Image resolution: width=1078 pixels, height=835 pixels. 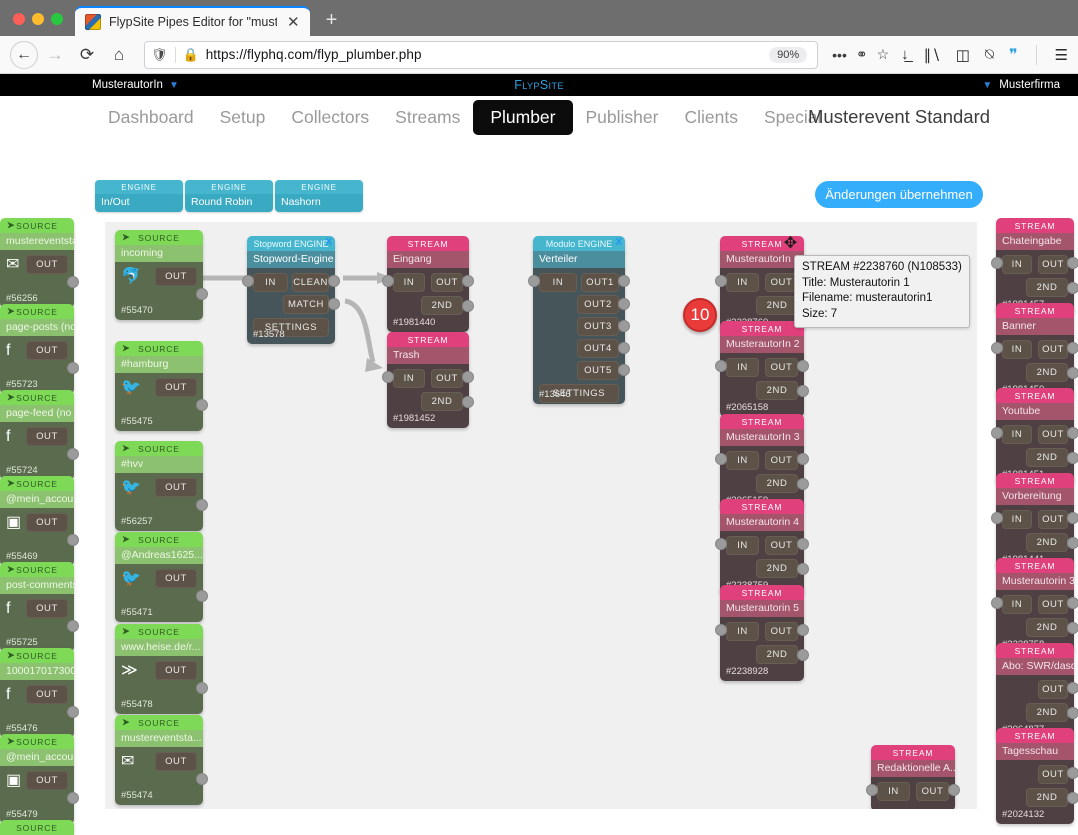 What do you see at coordinates (862, 54) in the screenshot?
I see `pocket-icon: ⚭` at bounding box center [862, 54].